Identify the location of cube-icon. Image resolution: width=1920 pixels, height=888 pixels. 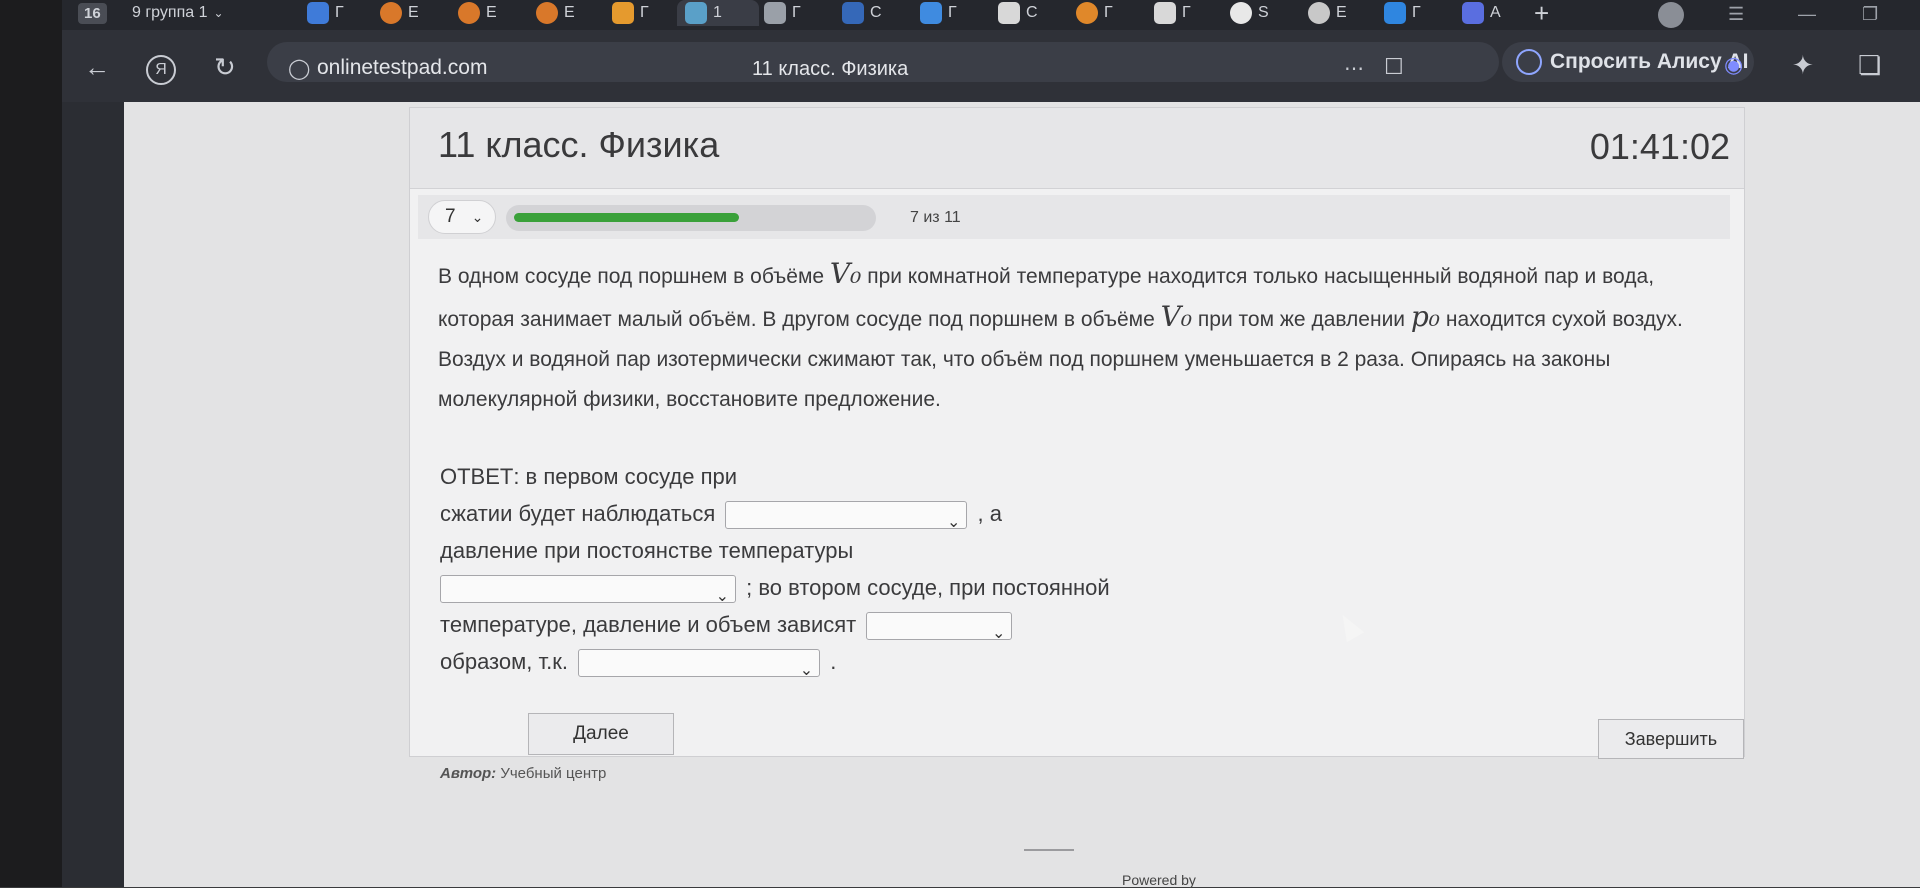
(1395, 13).